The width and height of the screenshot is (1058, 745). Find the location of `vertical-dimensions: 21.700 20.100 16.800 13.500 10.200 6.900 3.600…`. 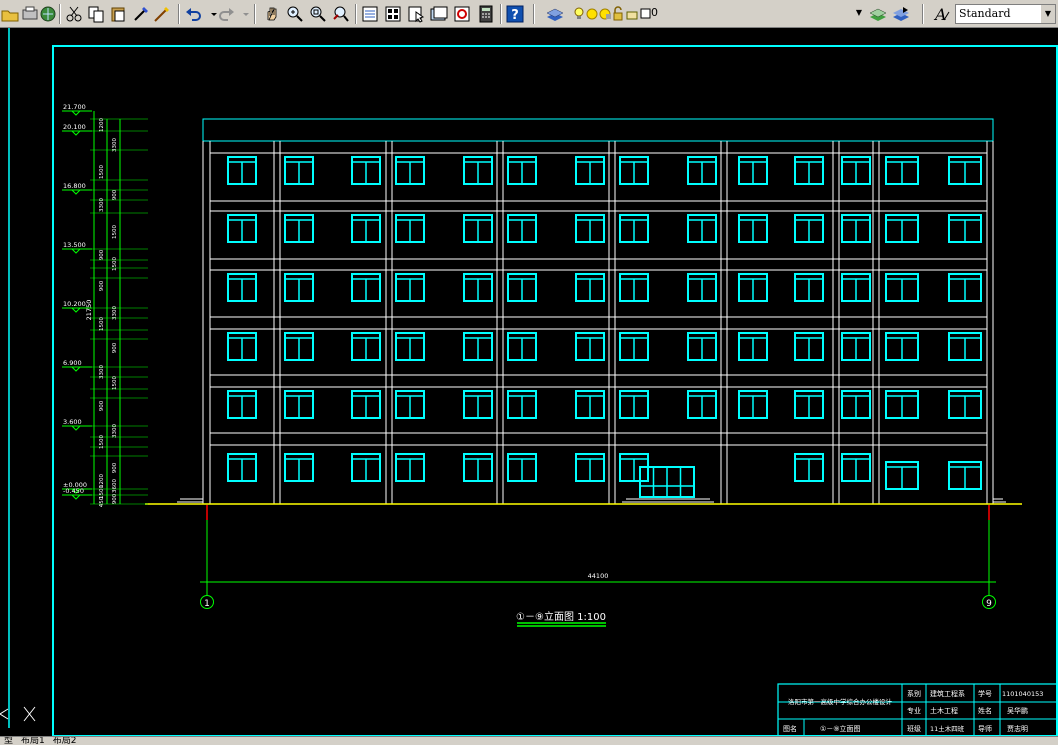

vertical-dimensions: 21.700 20.100 16.800 13.500 10.200 6.900 3.600… is located at coordinates (105, 305).